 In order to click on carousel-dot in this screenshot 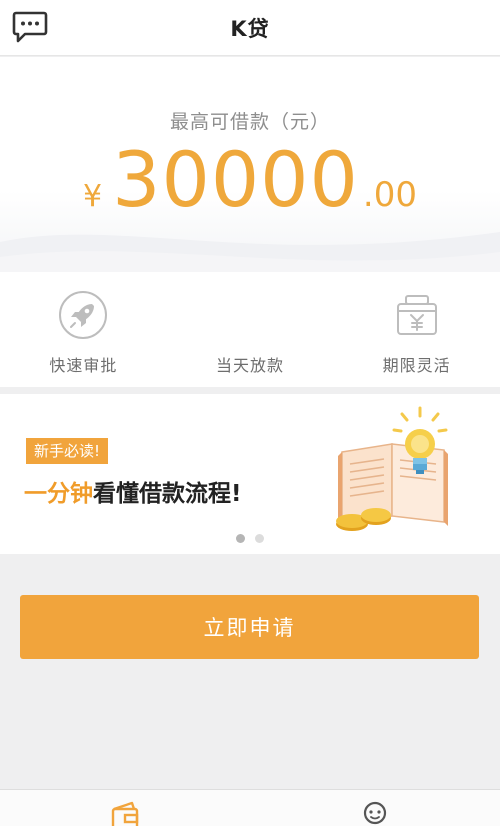, I will do `click(259, 538)`.